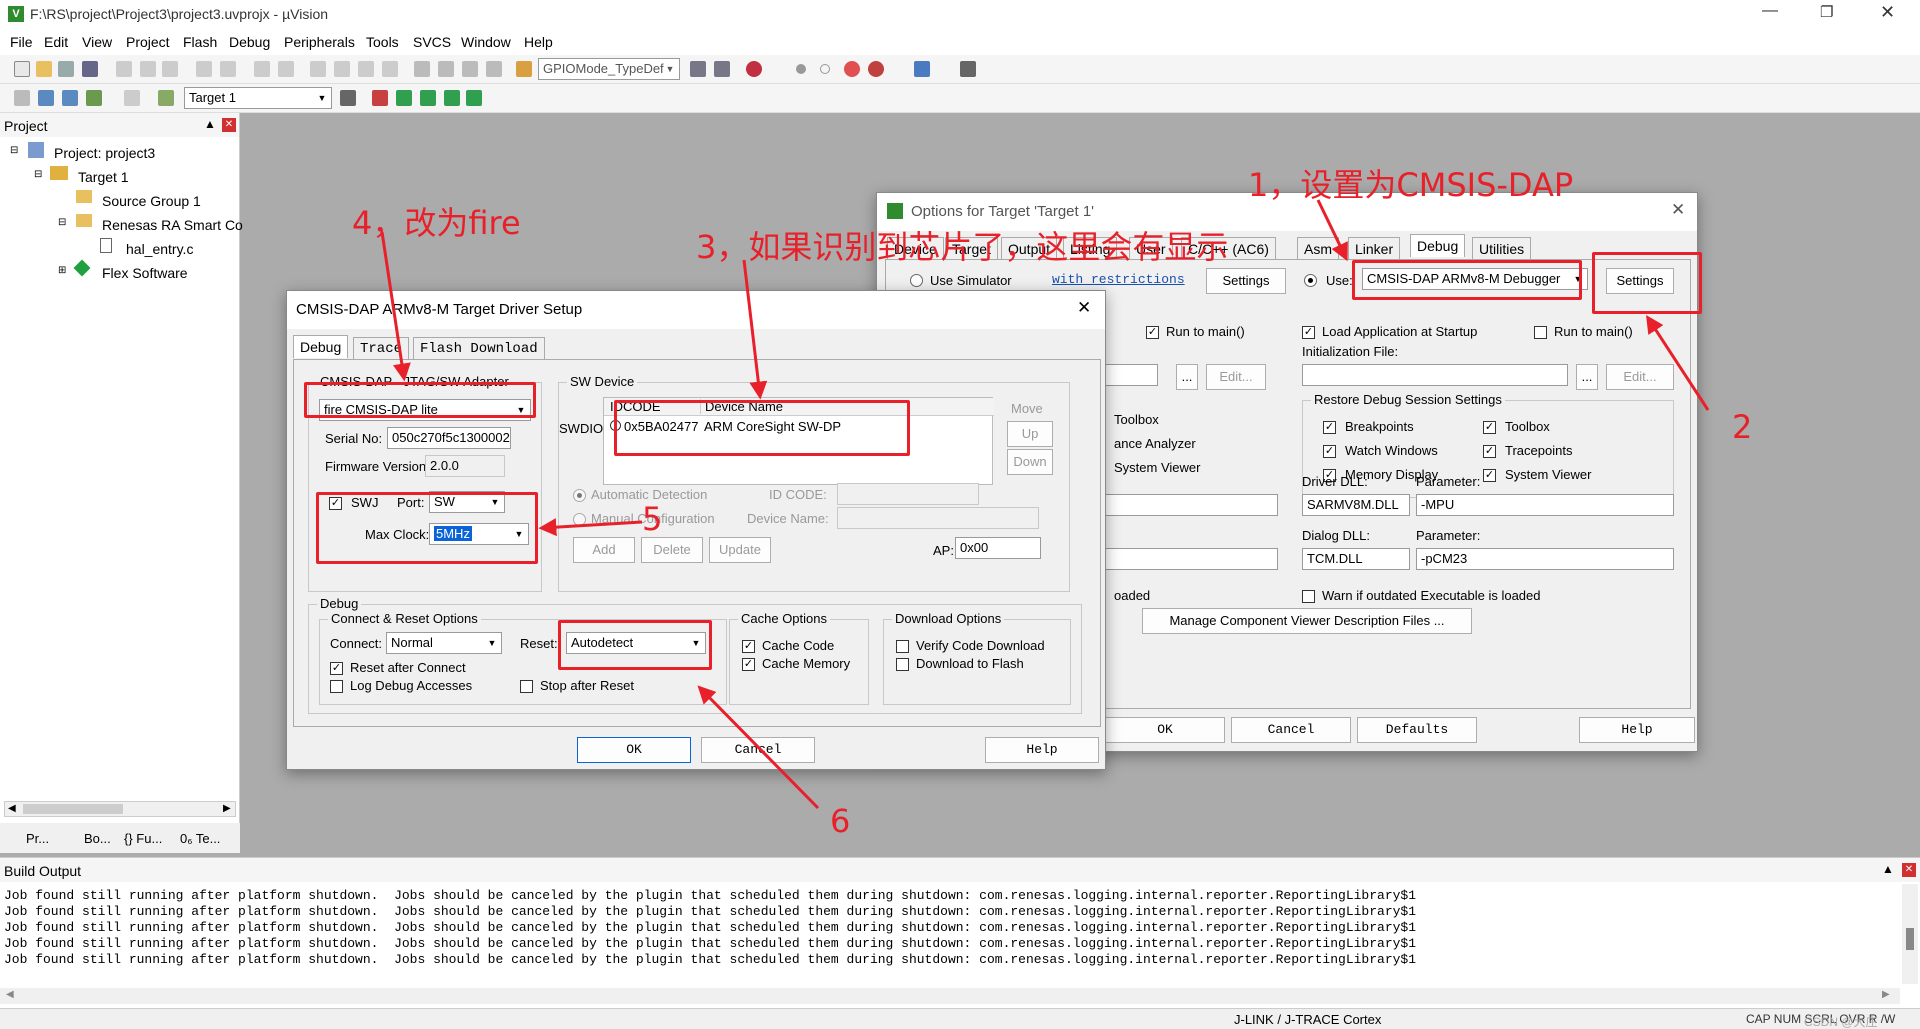 The width and height of the screenshot is (1920, 1029). What do you see at coordinates (1308, 1019) in the screenshot?
I see `status-debugger: J-LINK / J-TRACE Cortex` at bounding box center [1308, 1019].